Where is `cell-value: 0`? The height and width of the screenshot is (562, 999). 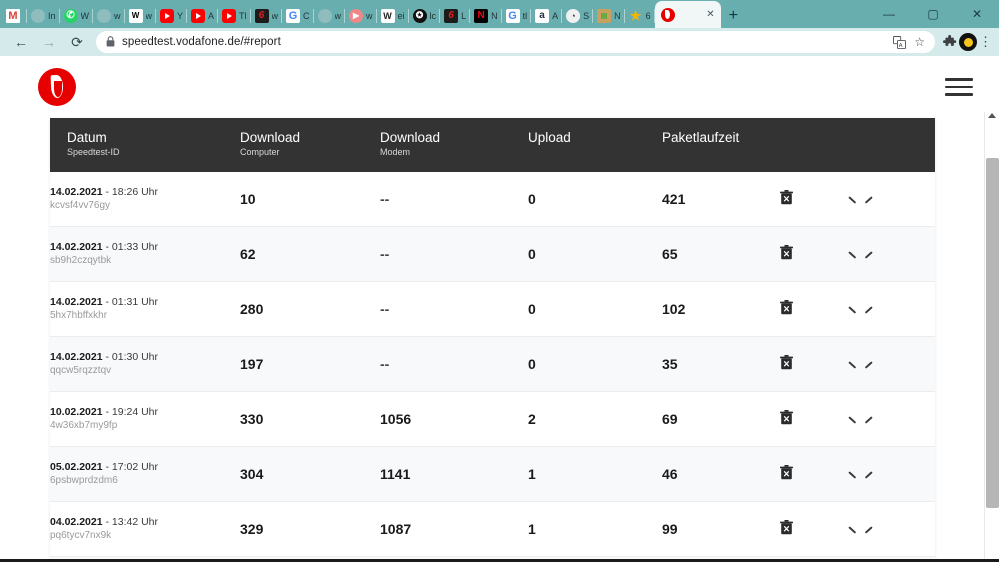 cell-value: 0 is located at coordinates (532, 254).